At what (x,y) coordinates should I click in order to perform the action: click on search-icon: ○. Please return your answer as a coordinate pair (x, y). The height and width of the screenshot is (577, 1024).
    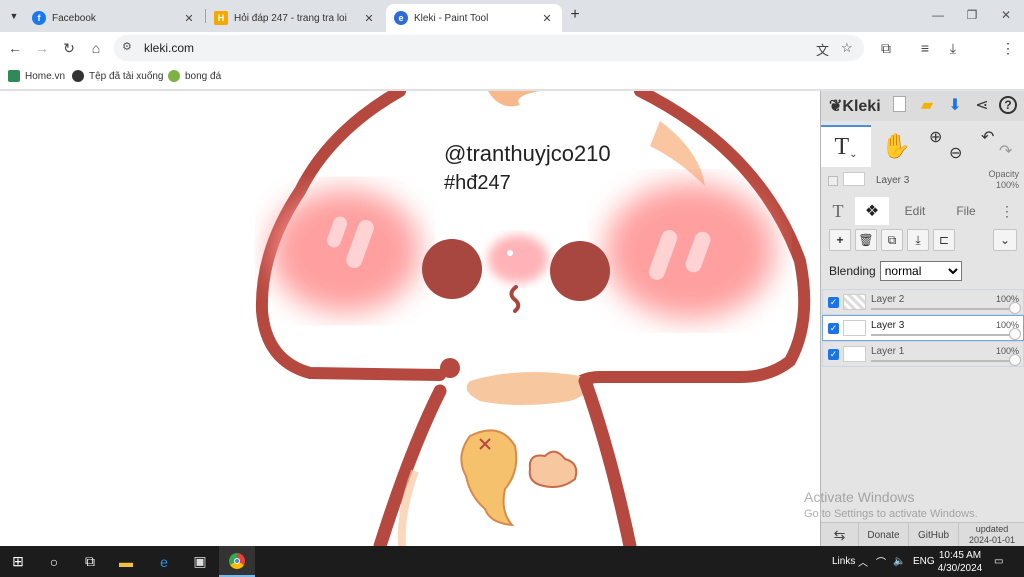
    Looking at the image, I should click on (54, 561).